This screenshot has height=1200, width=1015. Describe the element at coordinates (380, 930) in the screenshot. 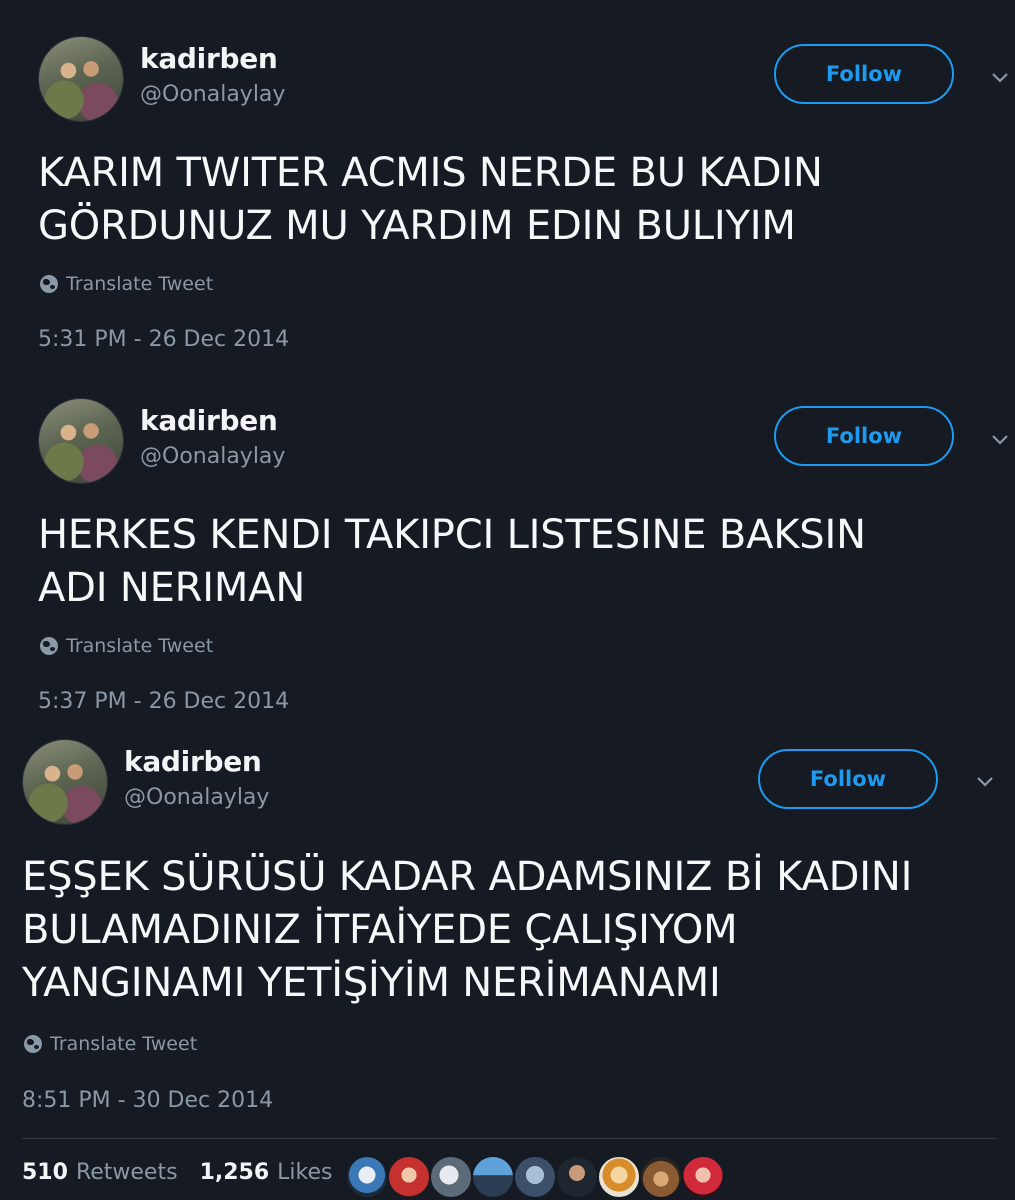

I see `tweet-text-line: BULAMADINIZ İTFAİYEDE ÇALIŞIYOM` at that location.